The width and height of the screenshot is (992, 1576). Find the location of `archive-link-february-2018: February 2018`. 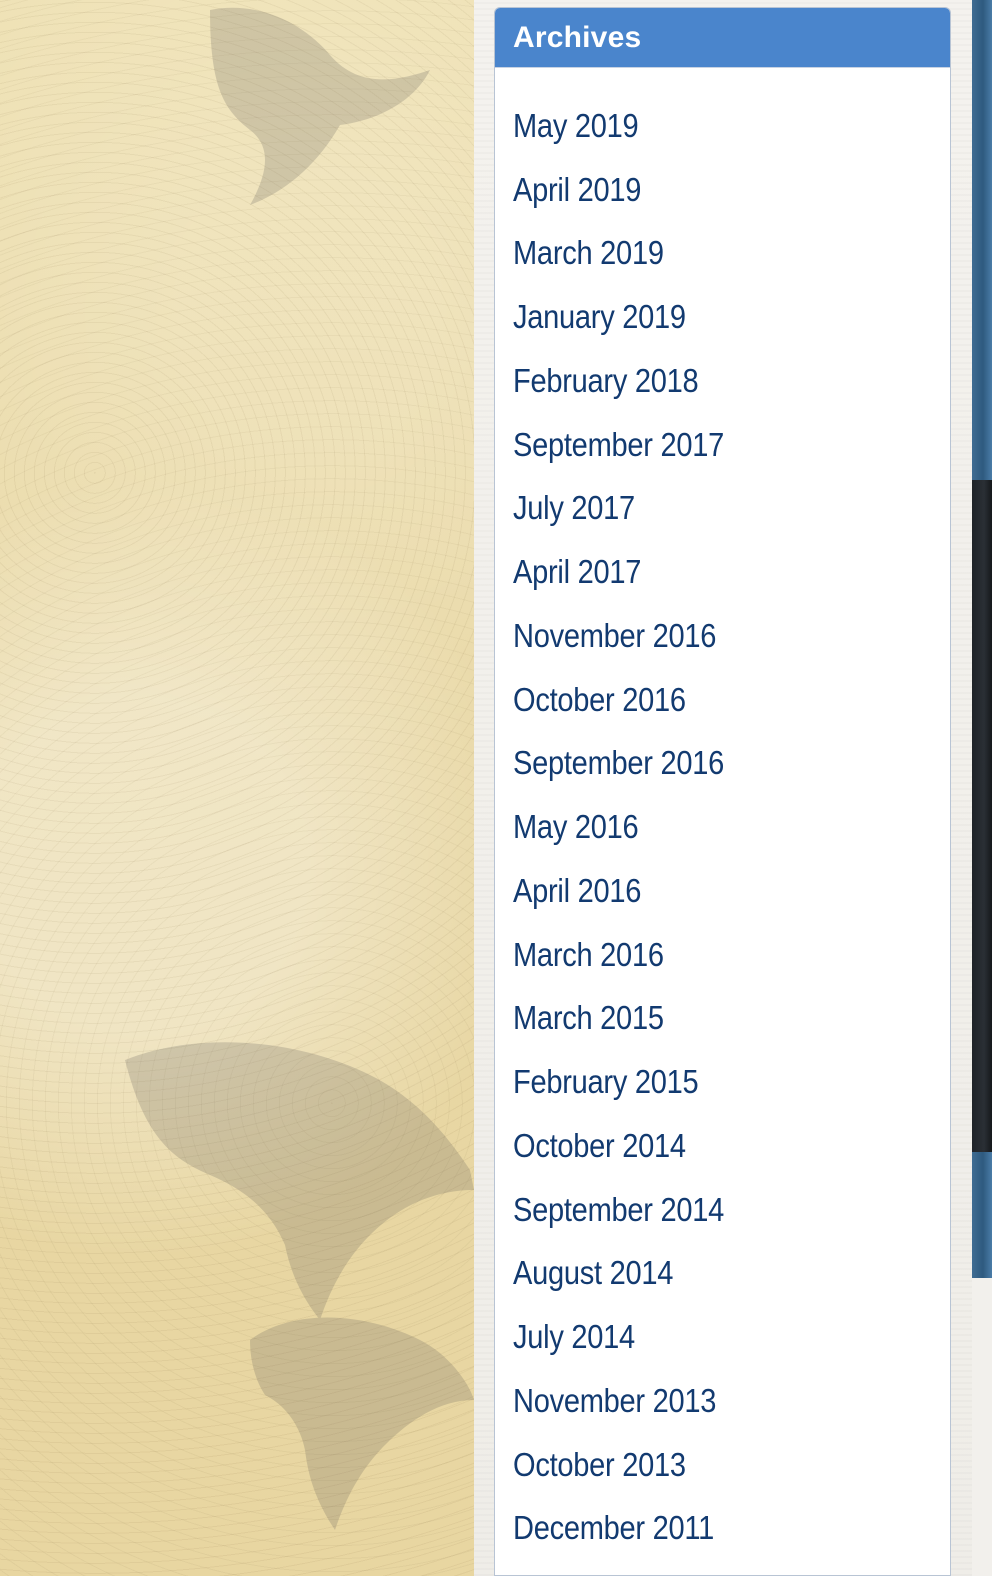

archive-link-february-2018: February 2018 is located at coordinates (606, 381).